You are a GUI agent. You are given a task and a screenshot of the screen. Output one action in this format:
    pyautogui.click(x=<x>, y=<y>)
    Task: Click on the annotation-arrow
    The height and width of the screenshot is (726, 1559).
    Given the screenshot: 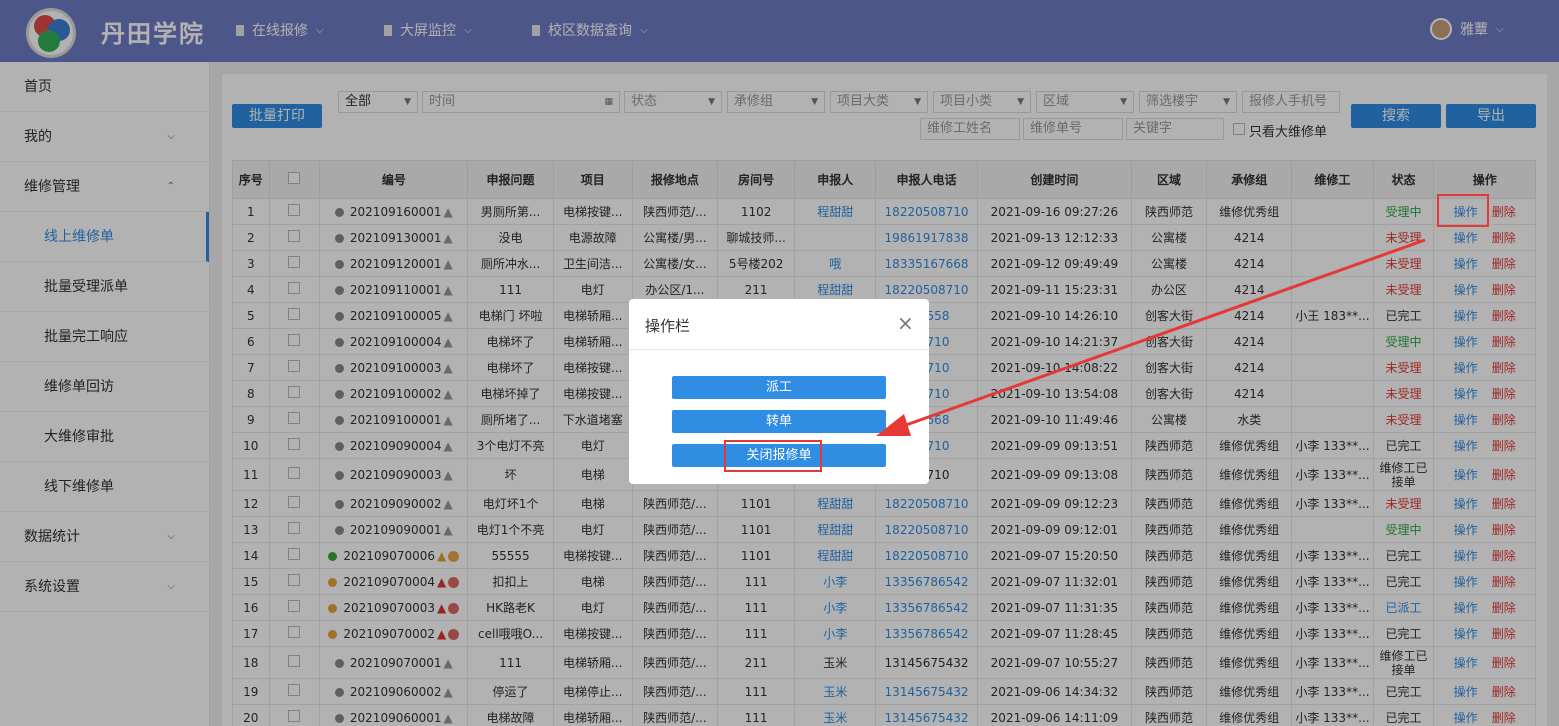 What is the action you would take?
    pyautogui.click(x=1151, y=337)
    